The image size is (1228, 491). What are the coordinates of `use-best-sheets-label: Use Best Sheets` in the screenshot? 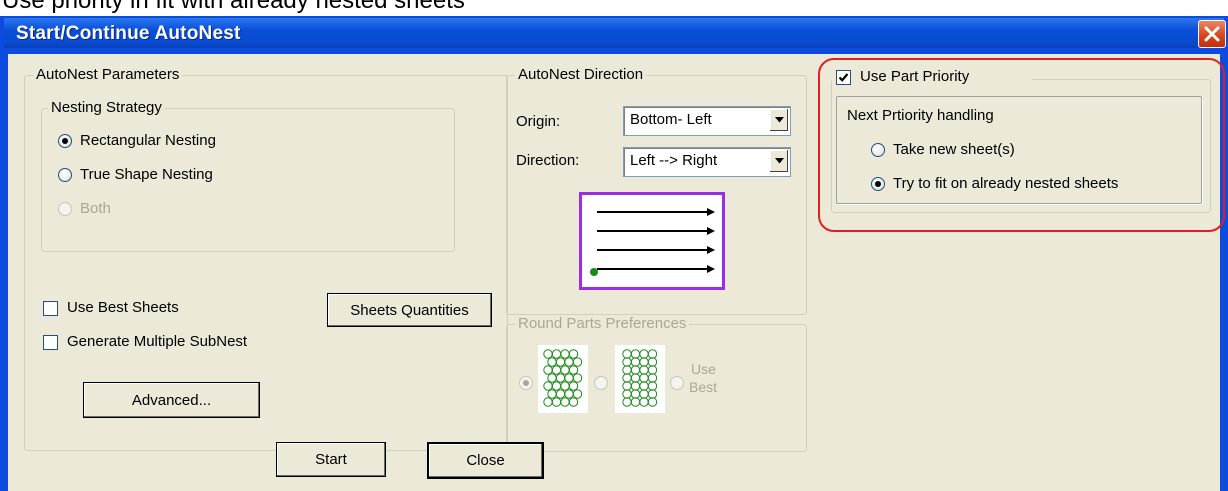 It's located at (123, 307).